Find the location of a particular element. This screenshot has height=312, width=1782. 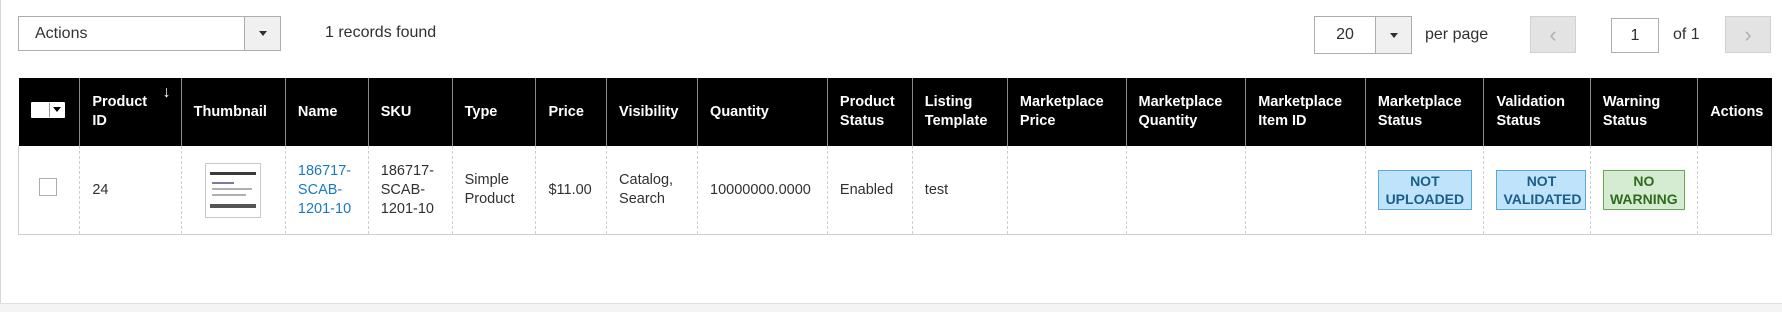

column-header-price: Price is located at coordinates (571, 112).